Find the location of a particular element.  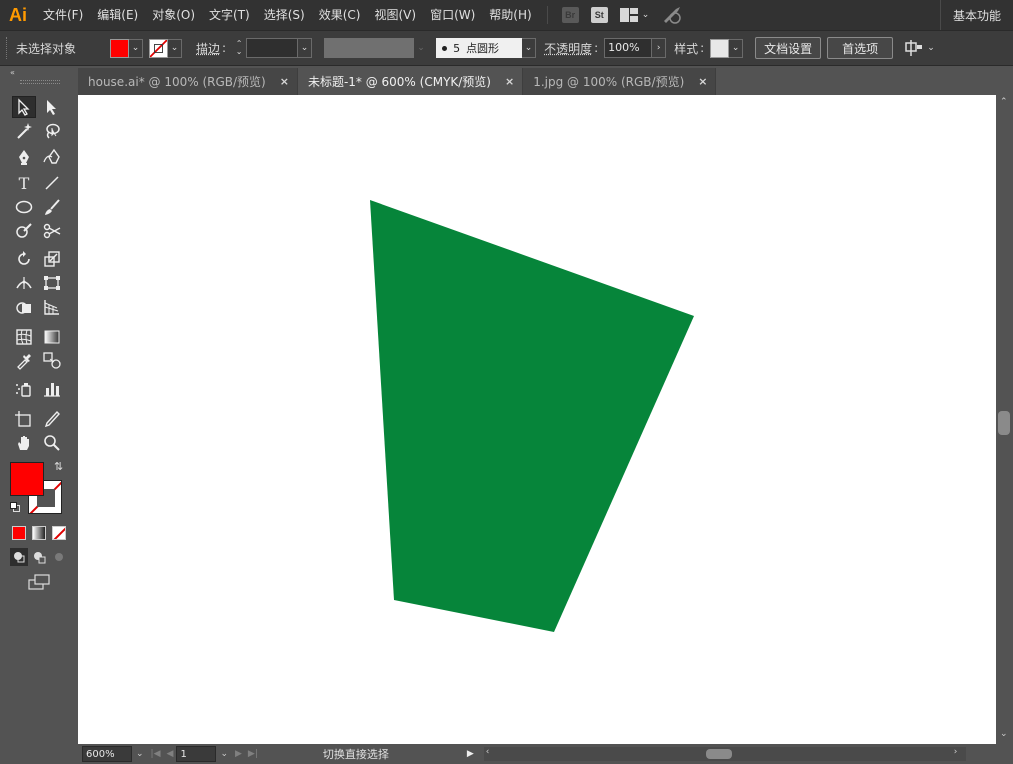

magic-wand-tool is located at coordinates (24, 131).